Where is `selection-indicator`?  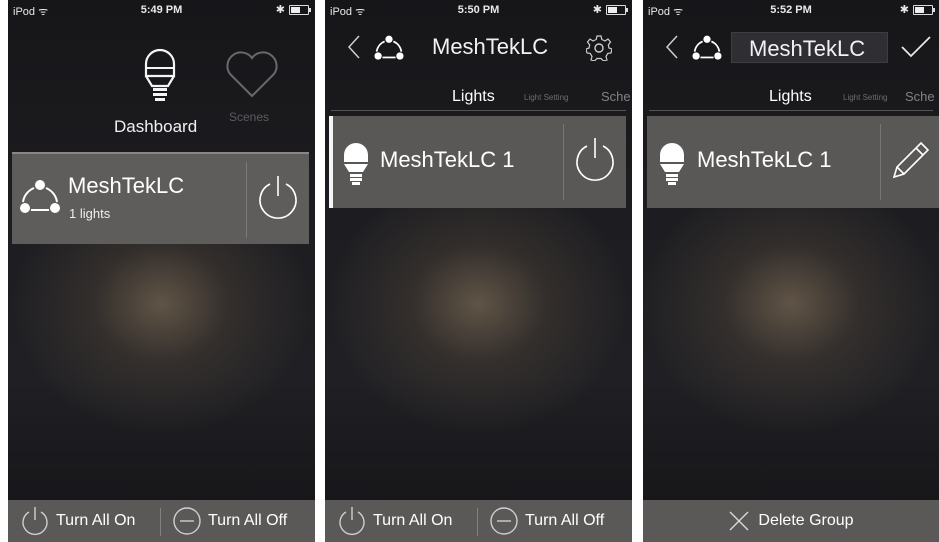
selection-indicator is located at coordinates (331, 162).